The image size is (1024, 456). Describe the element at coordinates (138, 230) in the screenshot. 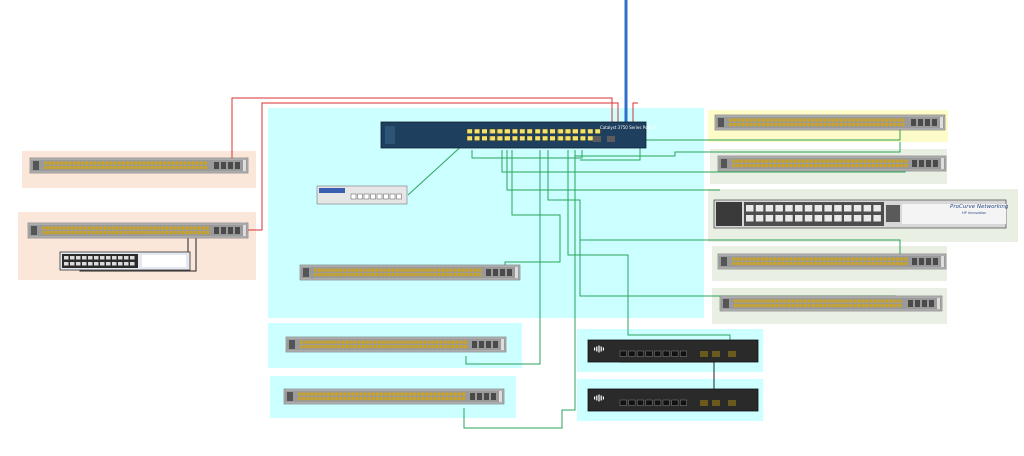

I see `left-bottom-switch` at that location.